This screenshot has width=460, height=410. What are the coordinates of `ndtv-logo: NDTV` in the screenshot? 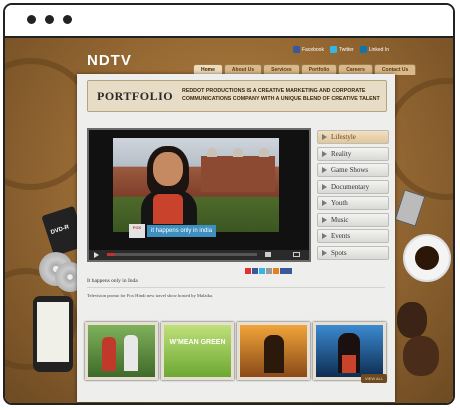 It's located at (109, 60).